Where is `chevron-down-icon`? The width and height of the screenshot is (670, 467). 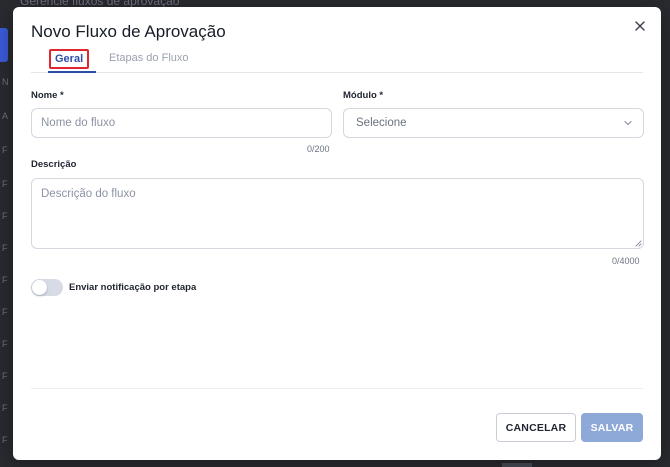 chevron-down-icon is located at coordinates (628, 123).